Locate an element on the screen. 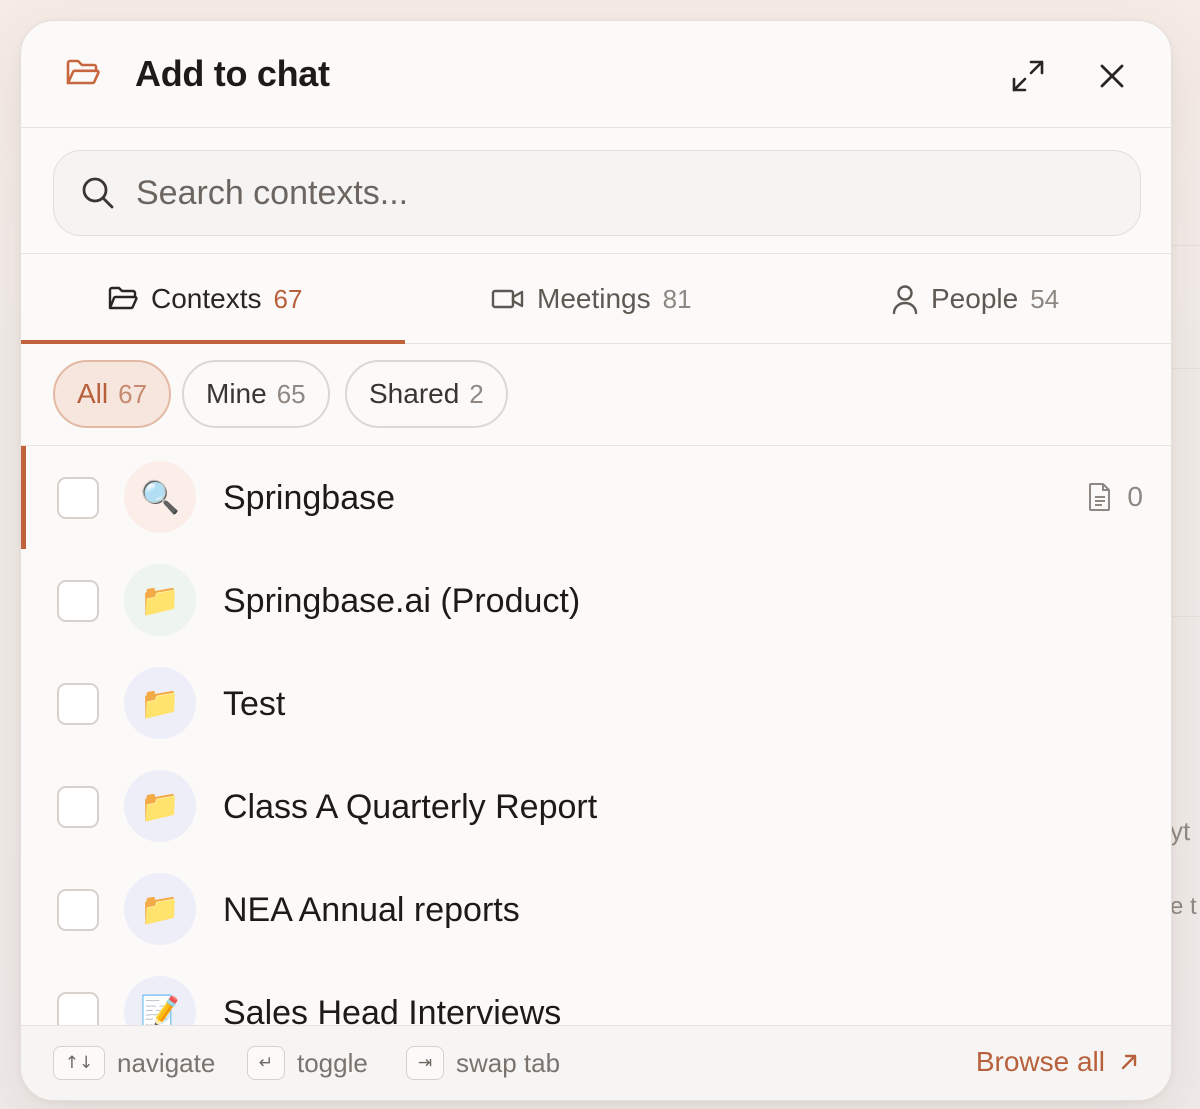  dialog-title: Add to chat is located at coordinates (232, 73).